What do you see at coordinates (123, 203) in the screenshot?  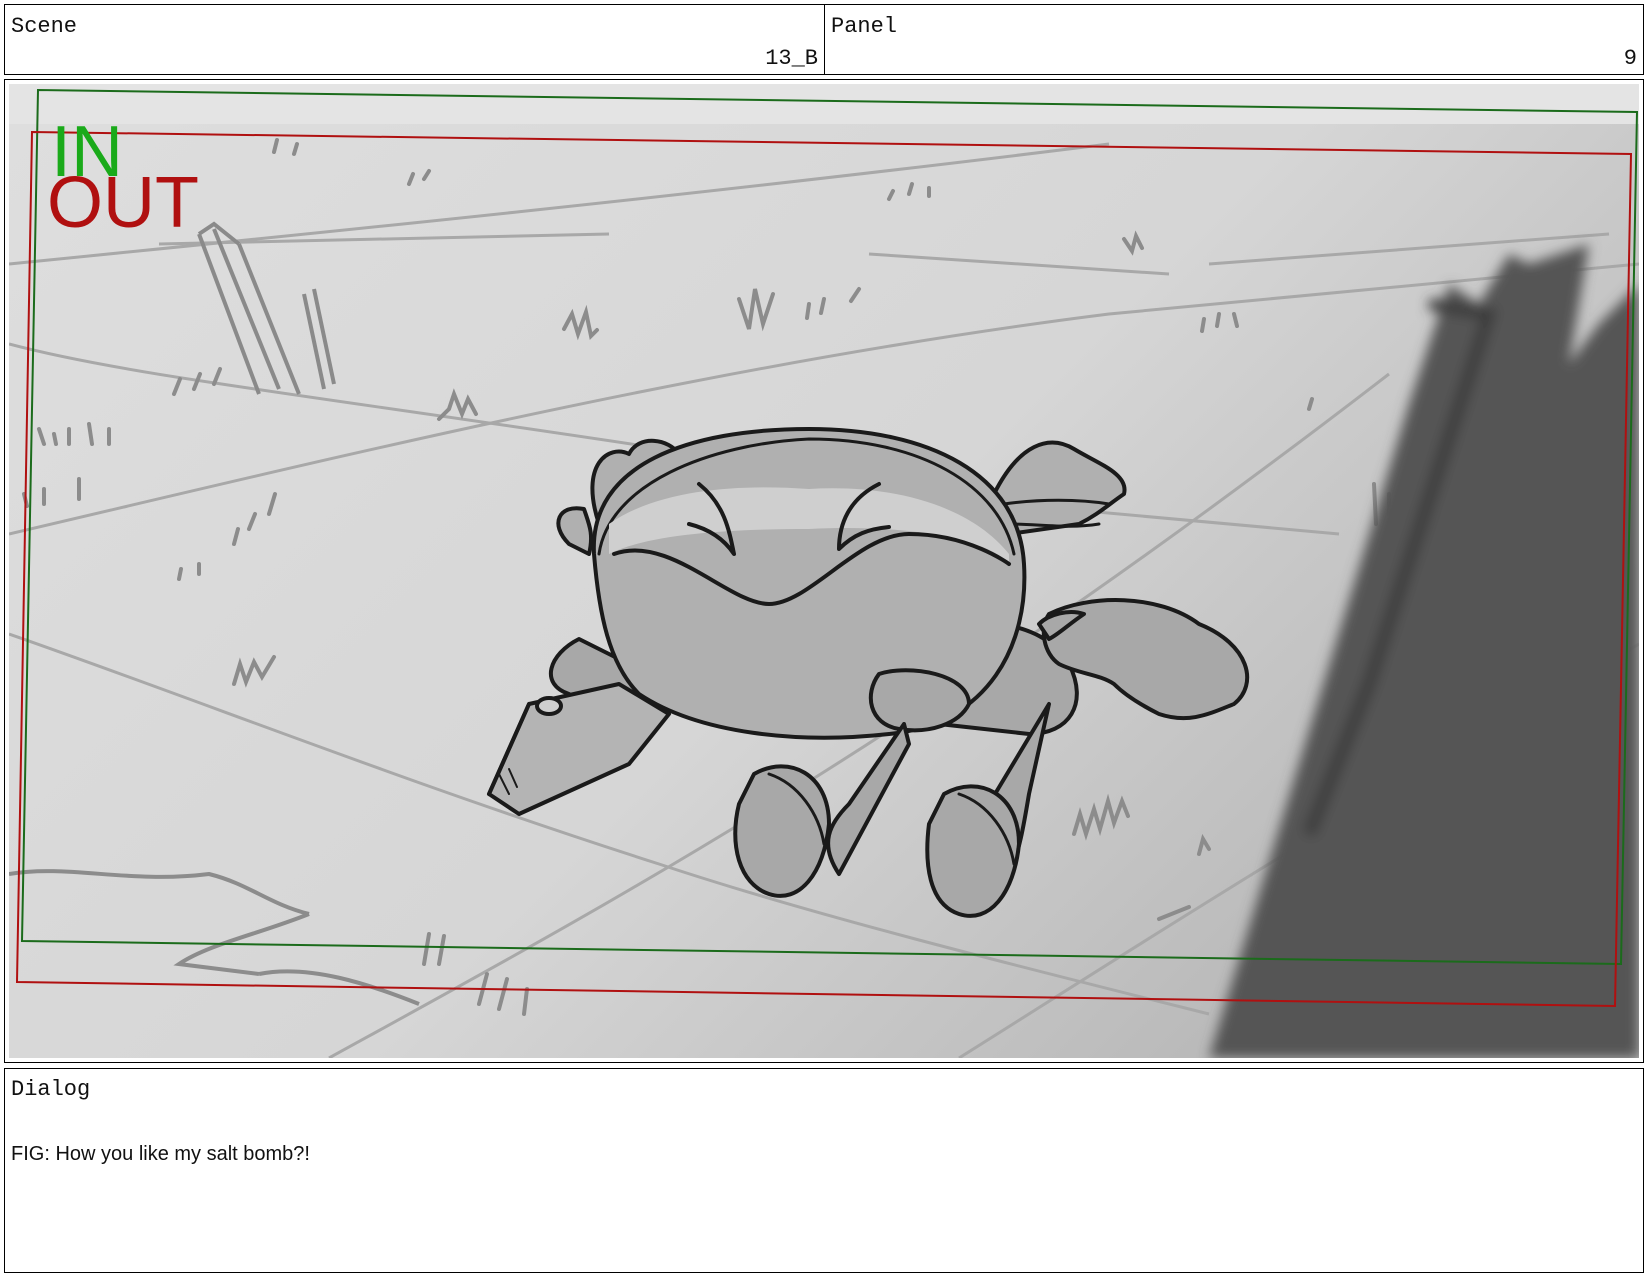 I see `out-label: OUT` at bounding box center [123, 203].